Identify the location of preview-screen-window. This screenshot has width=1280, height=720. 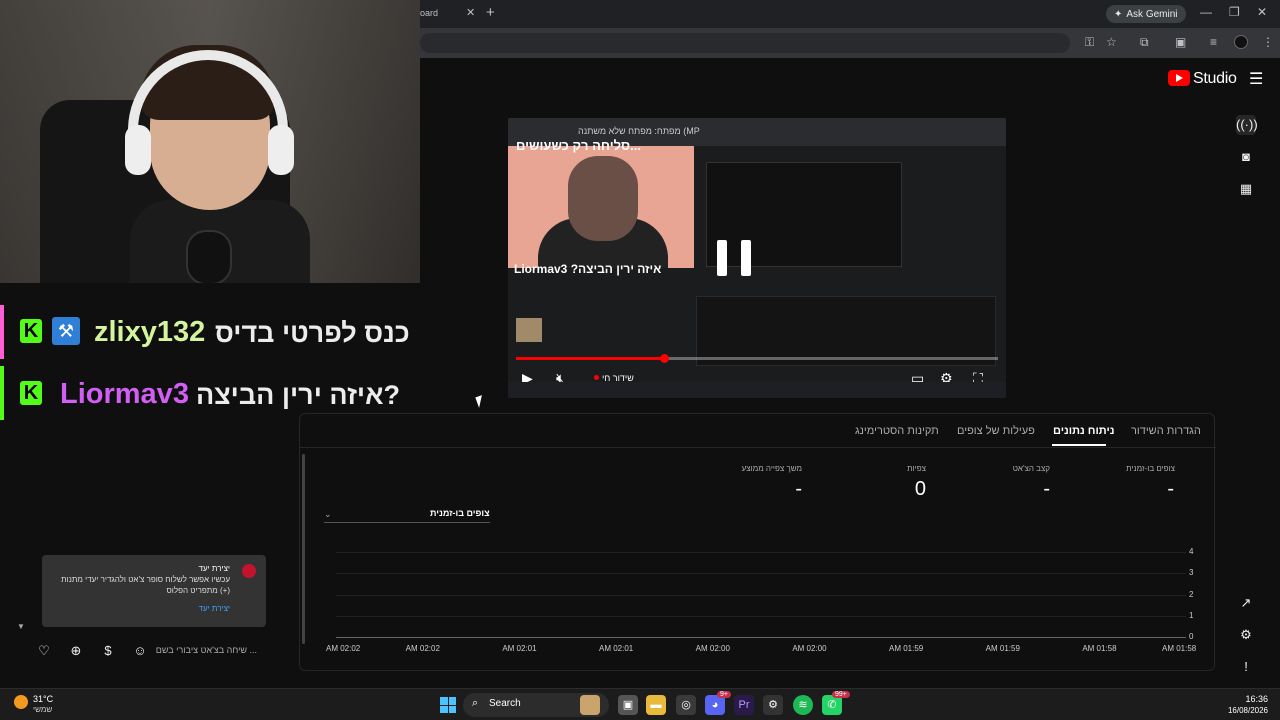
(846, 331).